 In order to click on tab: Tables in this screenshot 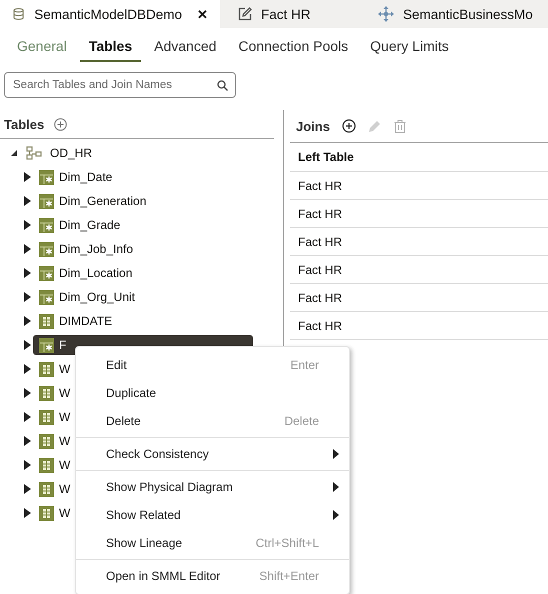, I will do `click(111, 50)`.